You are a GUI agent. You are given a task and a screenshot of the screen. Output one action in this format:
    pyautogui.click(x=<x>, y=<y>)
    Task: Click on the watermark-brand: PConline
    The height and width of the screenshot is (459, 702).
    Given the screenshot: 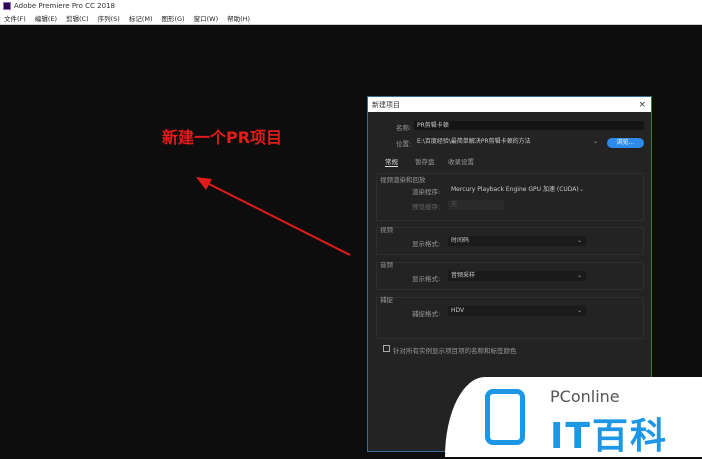 What is the action you would take?
    pyautogui.click(x=585, y=396)
    